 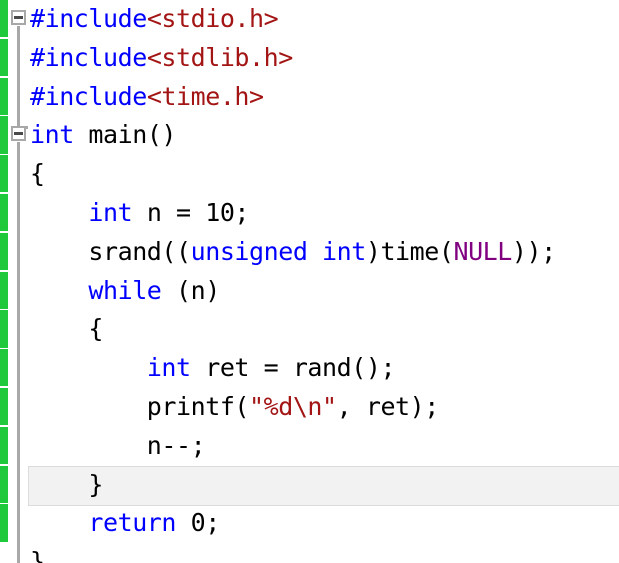 I want to click on string-literal-token: "%d\n", so click(x=293, y=406).